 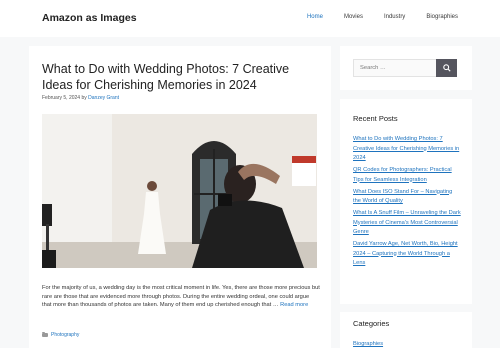 I want to click on search-button, so click(x=446, y=68).